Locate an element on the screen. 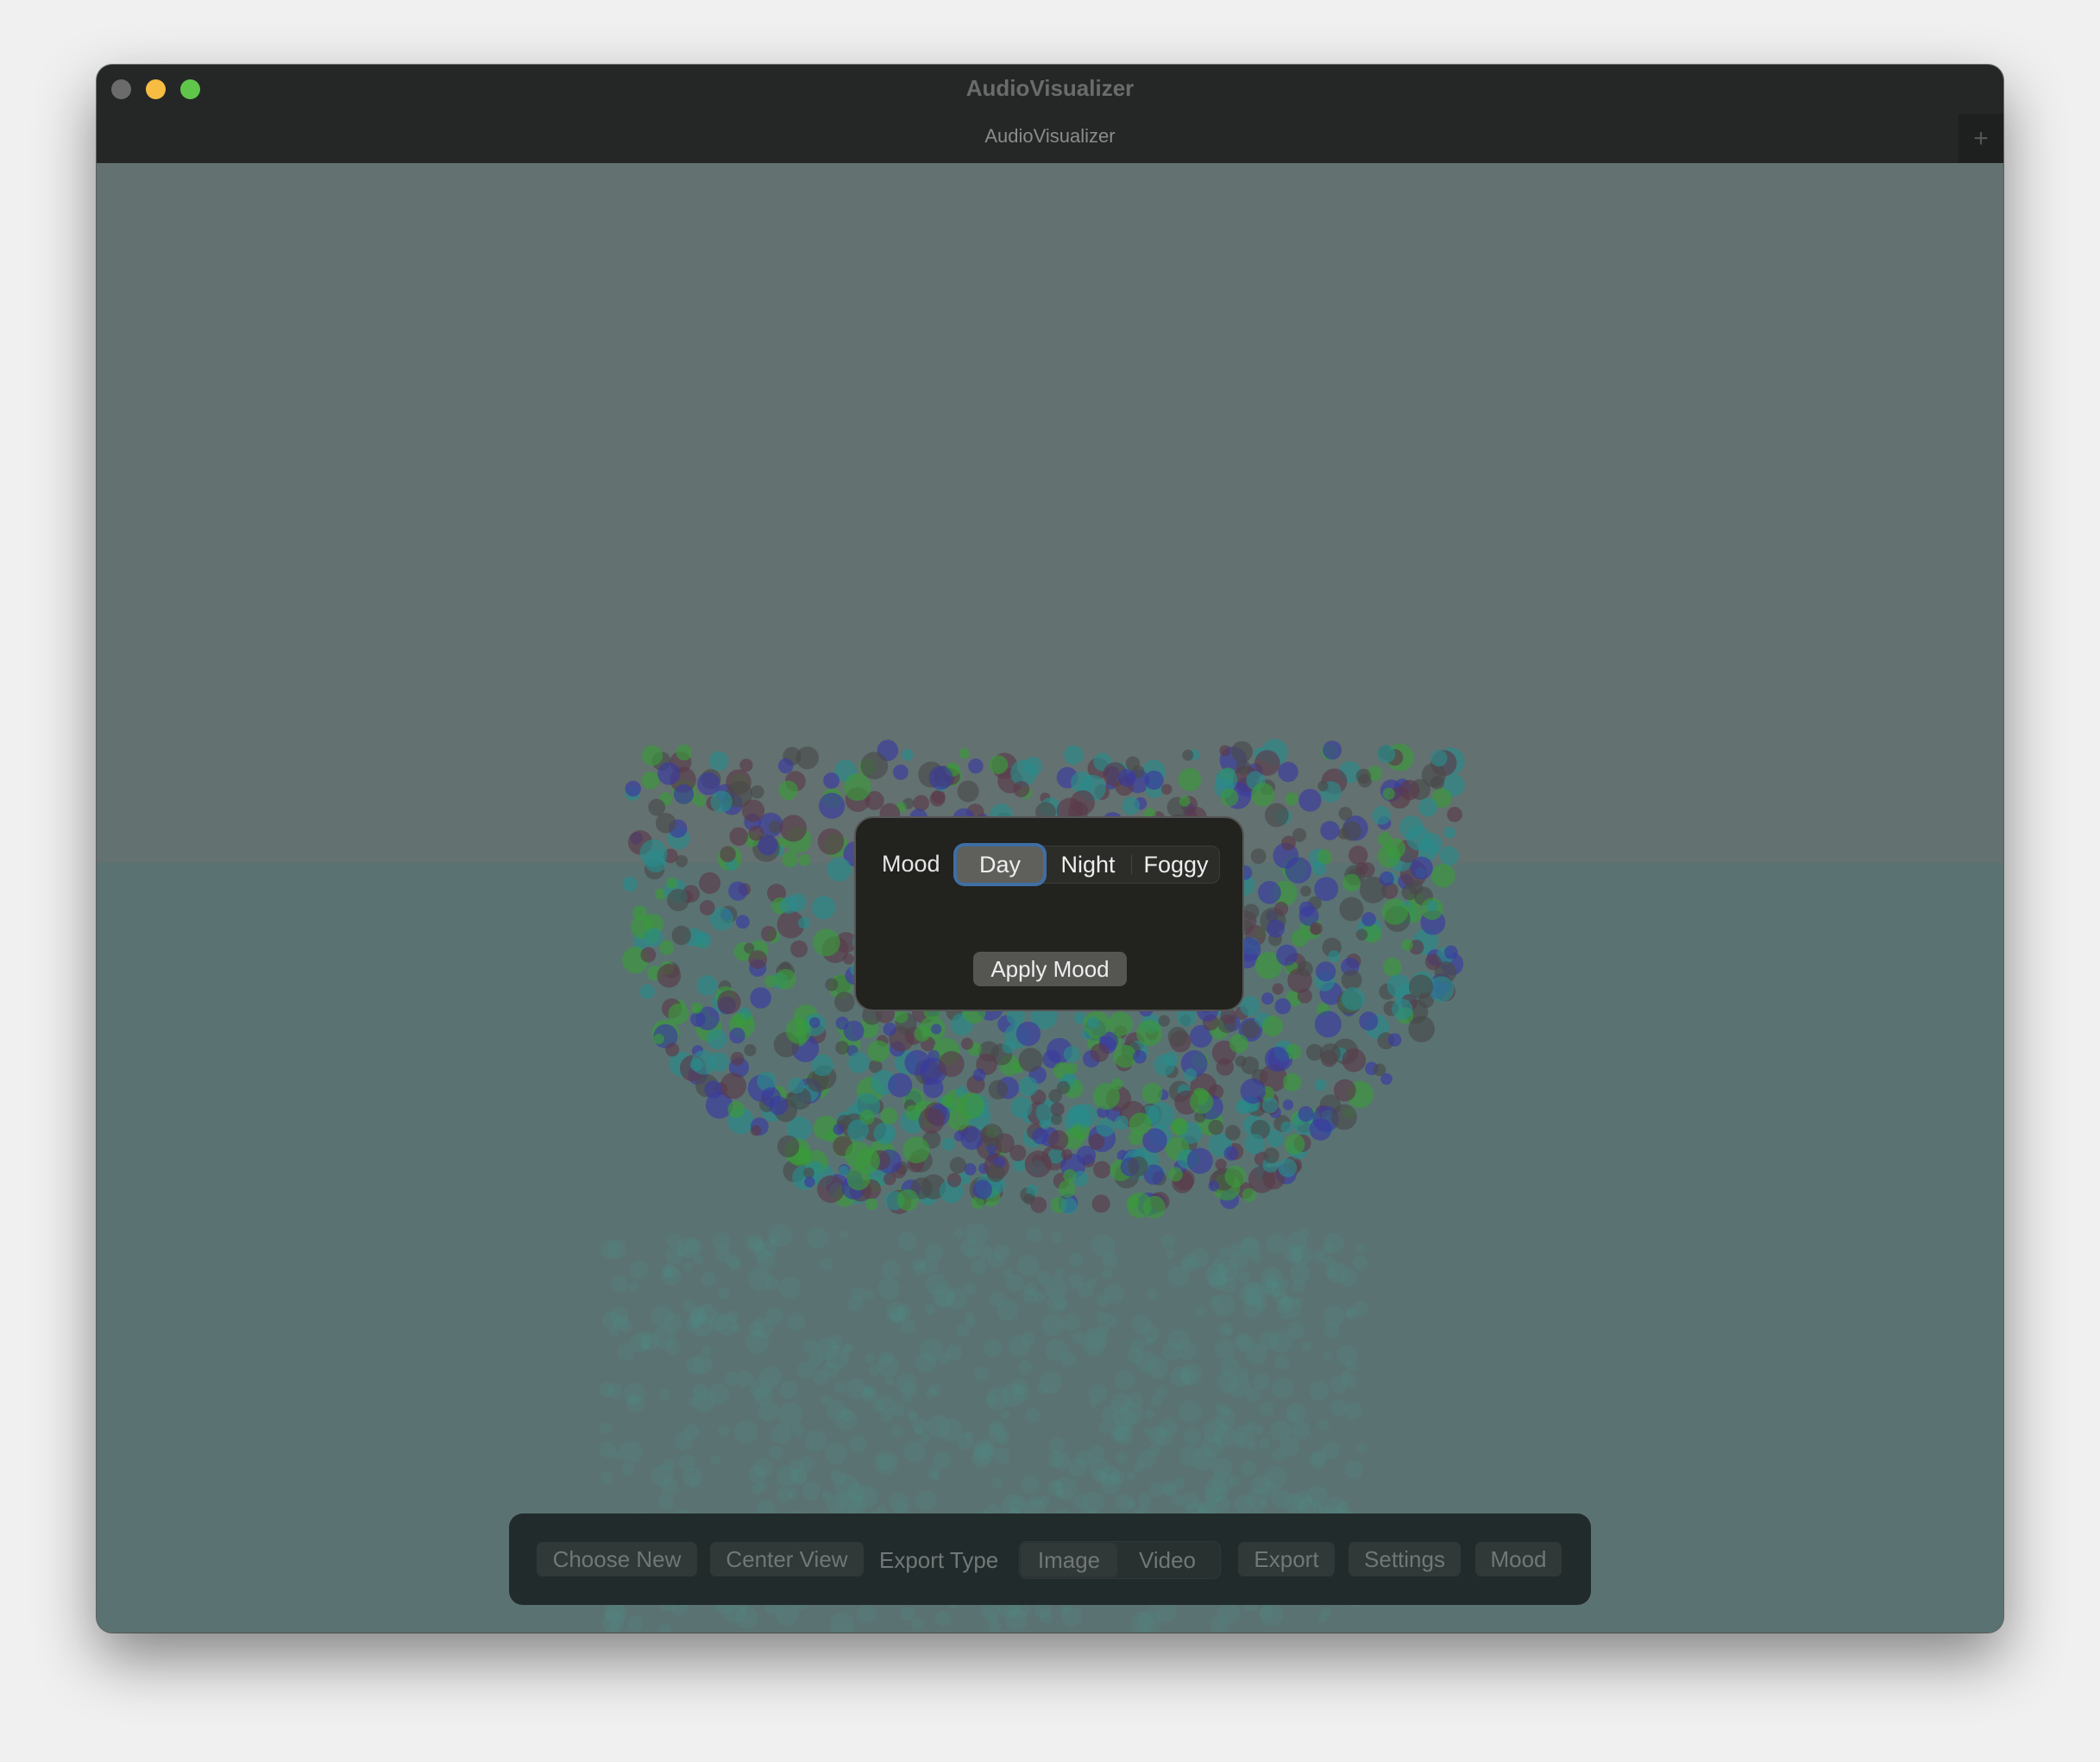 Image resolution: width=2100 pixels, height=1762 pixels. mood-option-foggy: Foggy is located at coordinates (1176, 864).